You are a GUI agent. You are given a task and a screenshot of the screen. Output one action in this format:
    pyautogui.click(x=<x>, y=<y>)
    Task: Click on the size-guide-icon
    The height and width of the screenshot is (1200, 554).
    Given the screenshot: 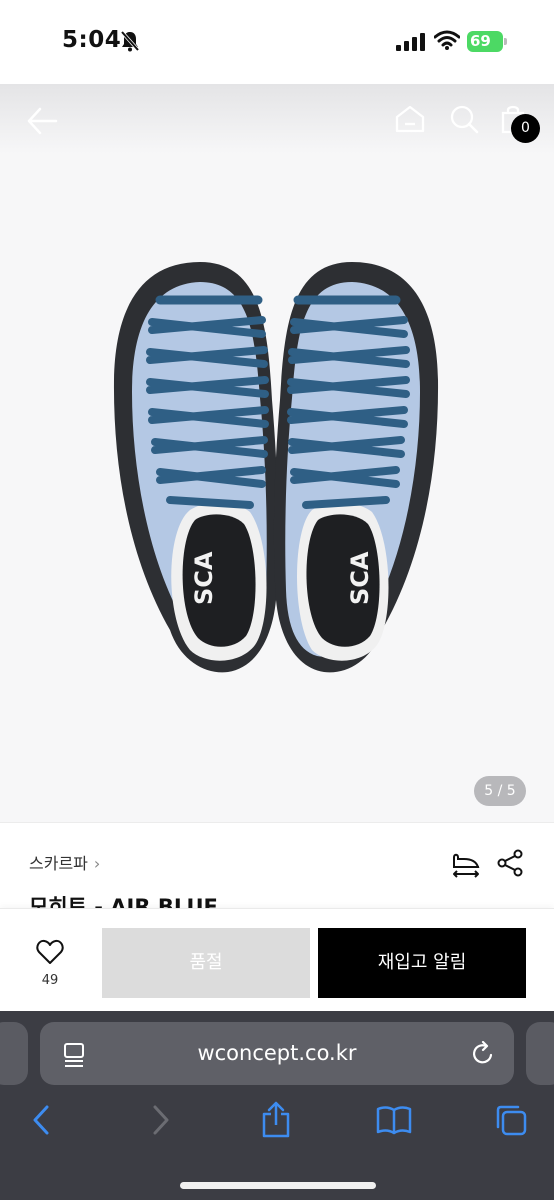 What is the action you would take?
    pyautogui.click(x=466, y=866)
    